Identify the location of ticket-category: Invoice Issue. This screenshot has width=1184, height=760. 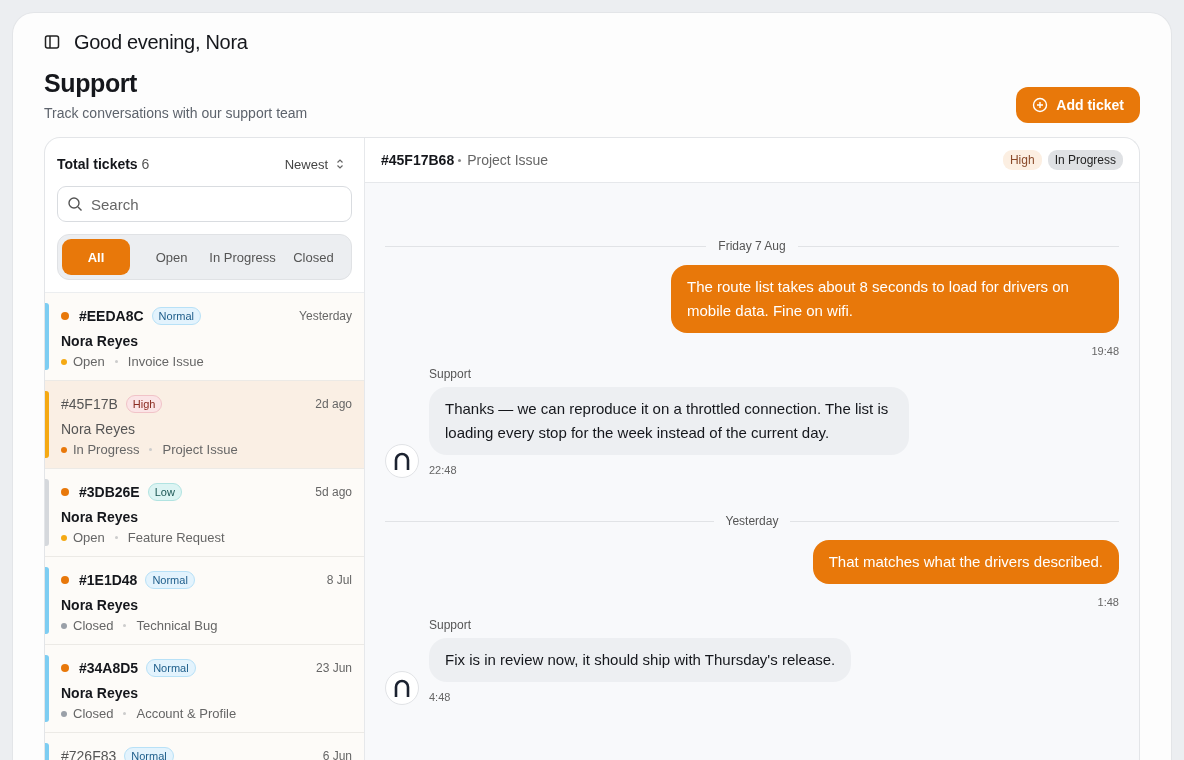
(165, 361).